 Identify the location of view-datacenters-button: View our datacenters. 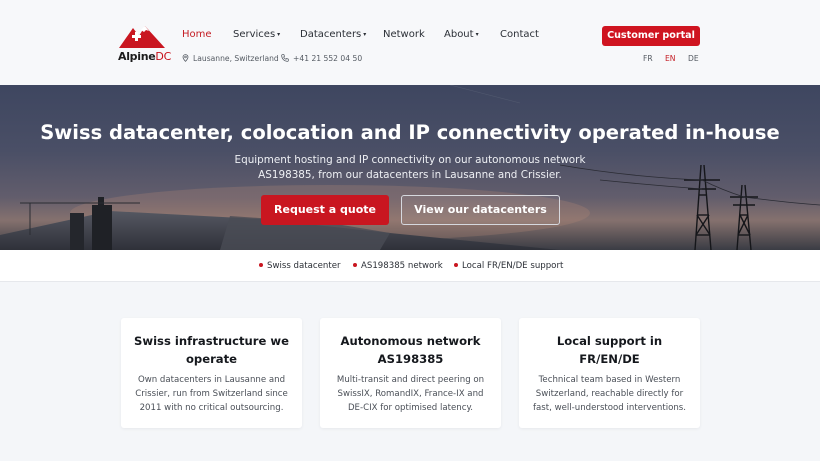
(480, 210).